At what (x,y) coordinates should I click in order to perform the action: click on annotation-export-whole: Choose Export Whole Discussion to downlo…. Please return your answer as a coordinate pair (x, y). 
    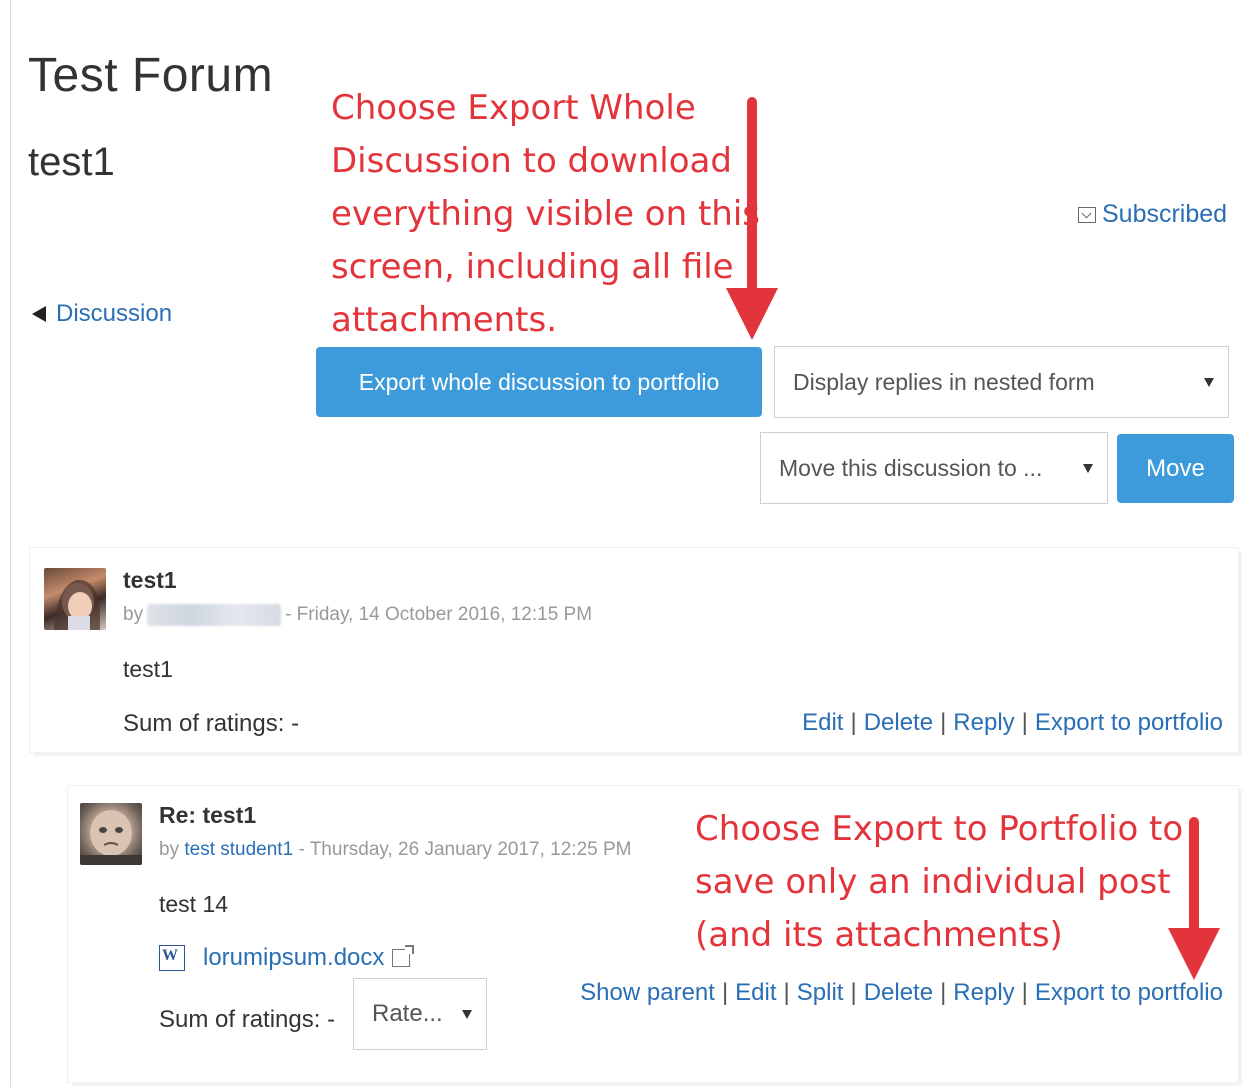
    Looking at the image, I should click on (545, 214).